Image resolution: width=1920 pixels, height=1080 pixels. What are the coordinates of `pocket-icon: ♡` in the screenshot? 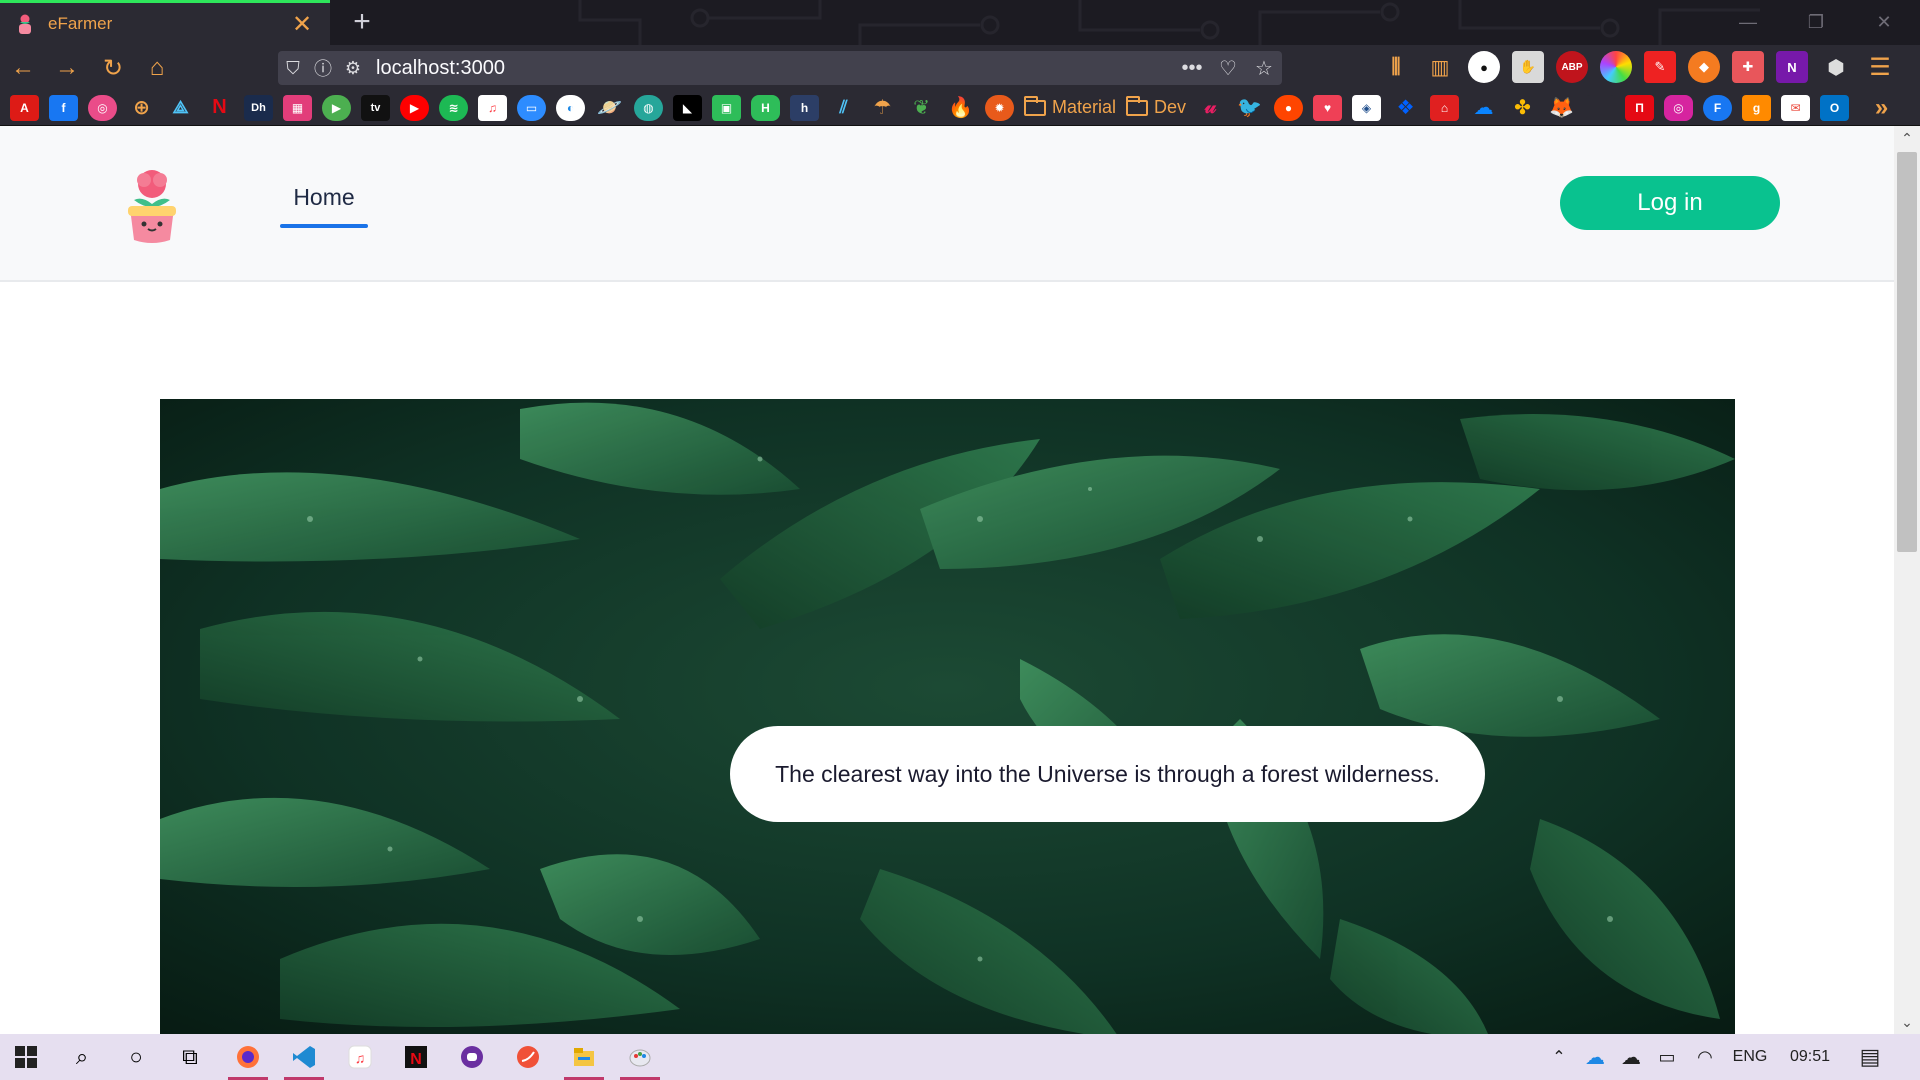 It's located at (1228, 68).